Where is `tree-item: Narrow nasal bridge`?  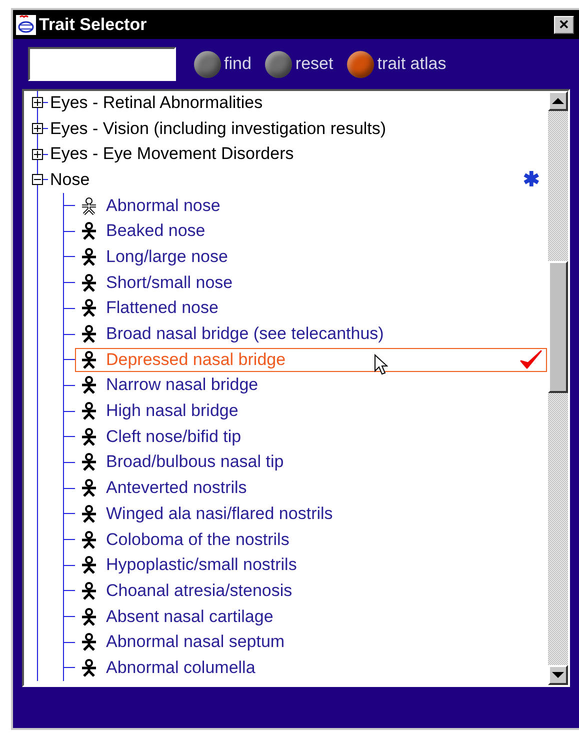
tree-item: Narrow nasal bridge is located at coordinates (326, 385).